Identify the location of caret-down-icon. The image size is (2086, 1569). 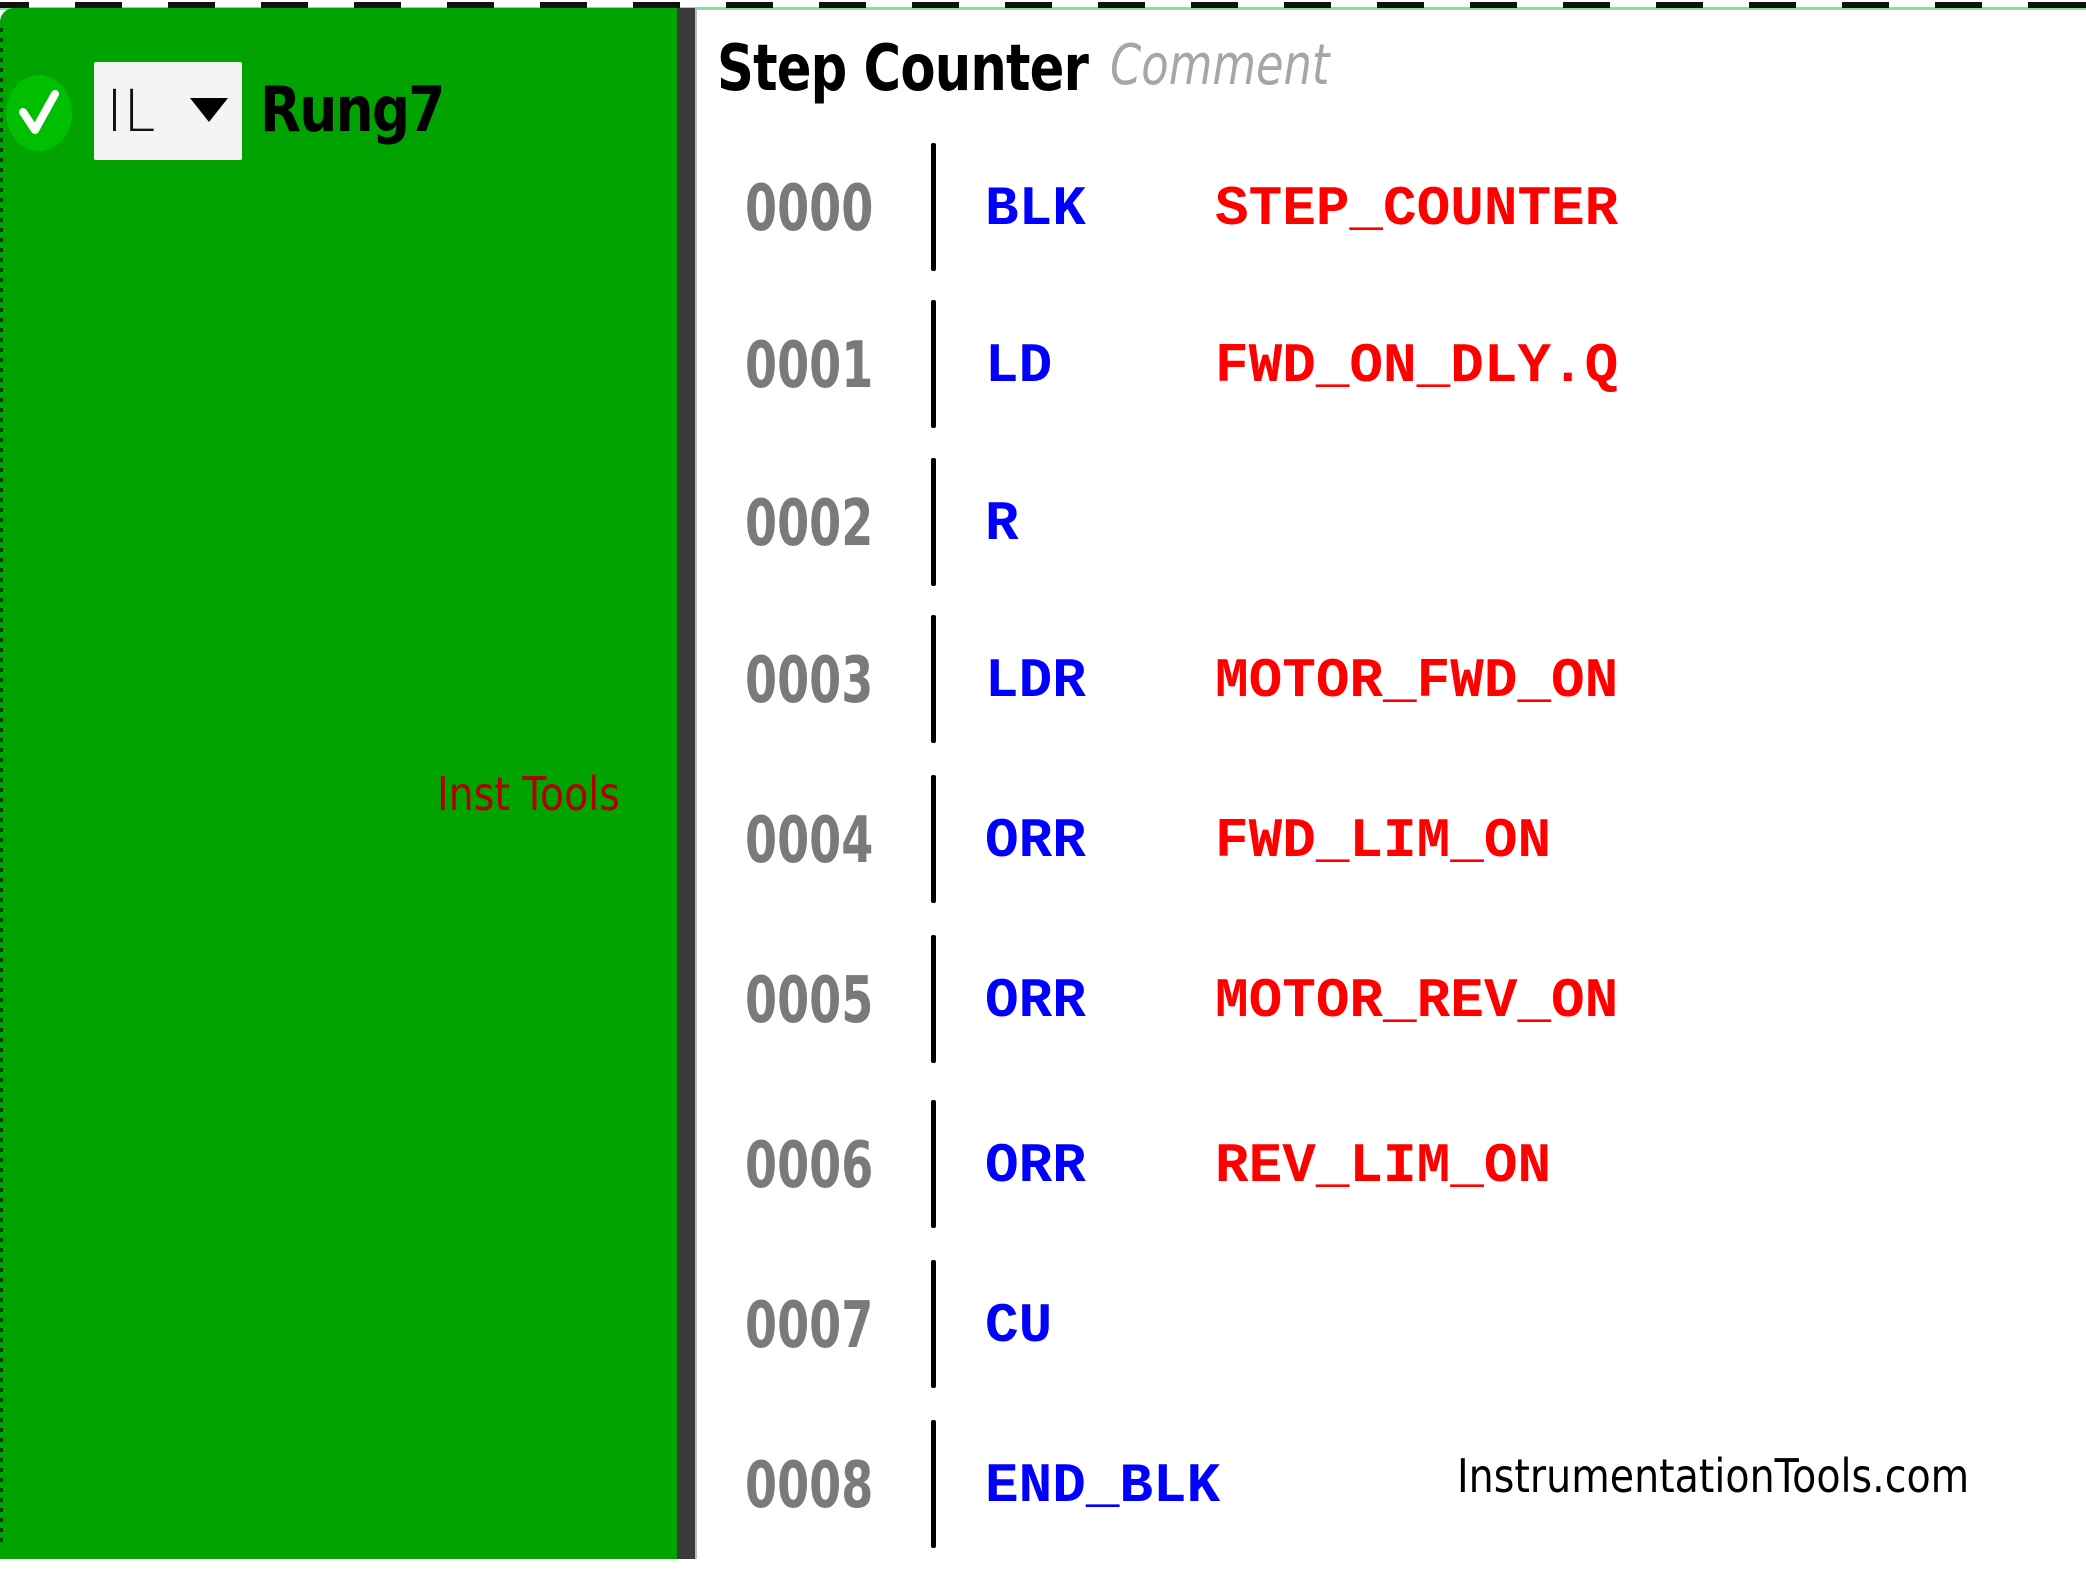
(209, 110).